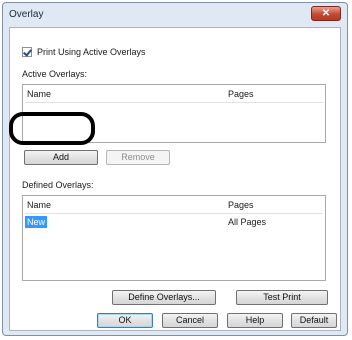  What do you see at coordinates (26, 14) in the screenshot?
I see `window-title: Overlay` at bounding box center [26, 14].